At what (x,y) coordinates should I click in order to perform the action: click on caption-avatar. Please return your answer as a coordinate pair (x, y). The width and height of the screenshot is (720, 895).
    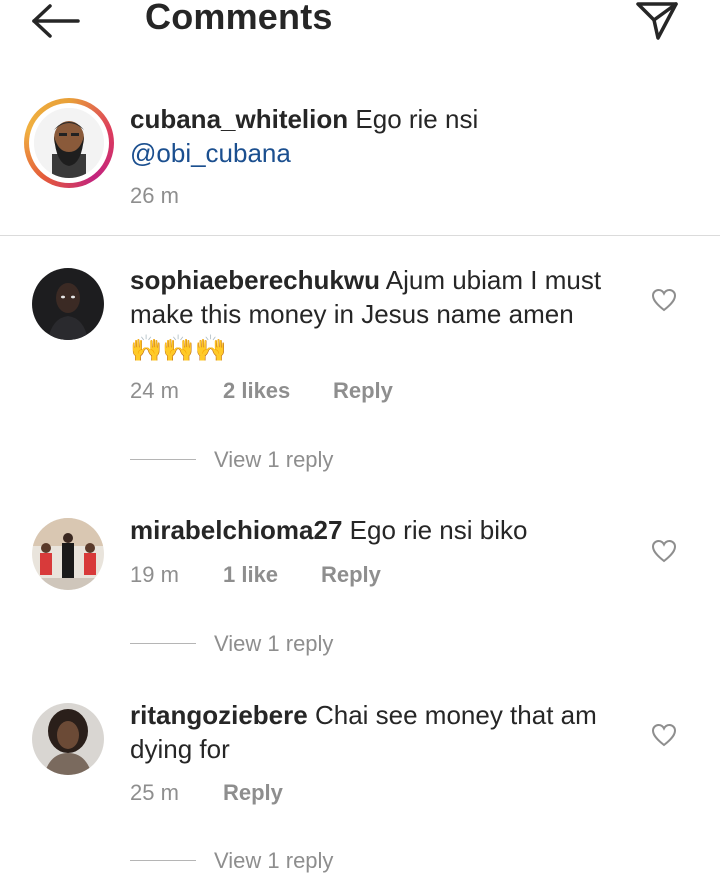
    Looking at the image, I should click on (69, 143).